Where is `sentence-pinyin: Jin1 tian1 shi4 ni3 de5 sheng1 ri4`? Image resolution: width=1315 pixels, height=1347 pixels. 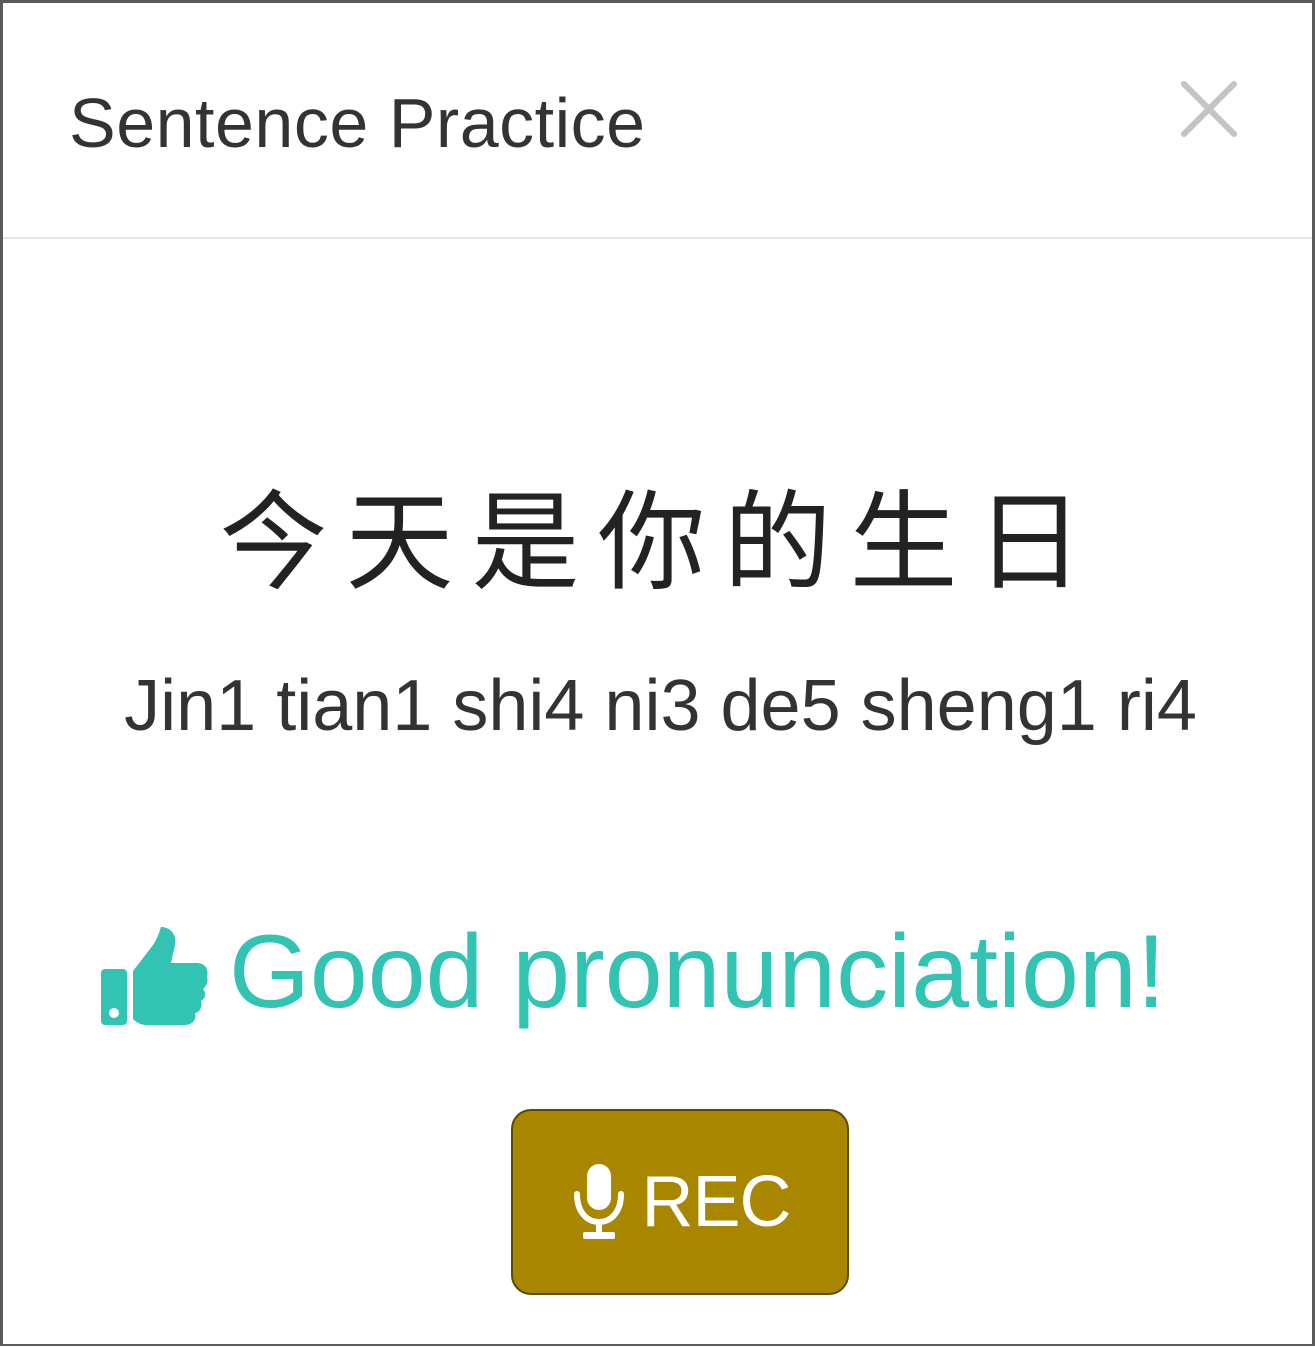
sentence-pinyin: Jin1 tian1 shi4 ni3 de5 sheng1 ri4 is located at coordinates (660, 706).